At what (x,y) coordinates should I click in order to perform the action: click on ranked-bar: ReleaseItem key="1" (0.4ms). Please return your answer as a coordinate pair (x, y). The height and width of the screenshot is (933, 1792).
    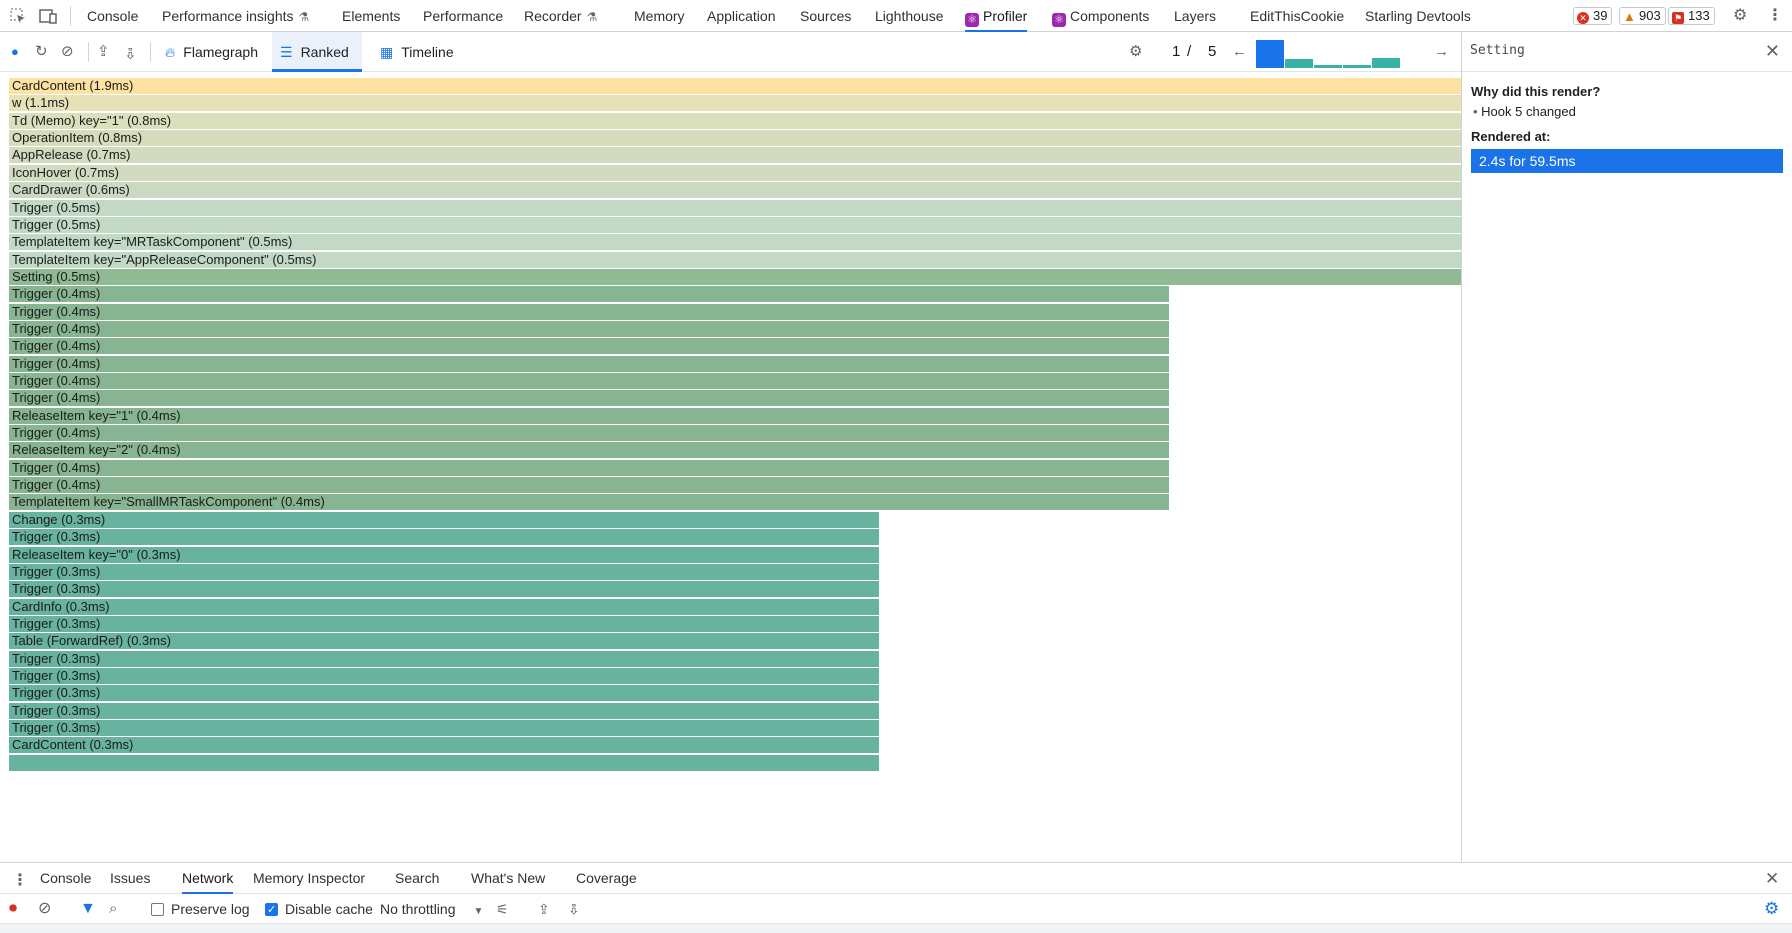
    Looking at the image, I should click on (589, 415).